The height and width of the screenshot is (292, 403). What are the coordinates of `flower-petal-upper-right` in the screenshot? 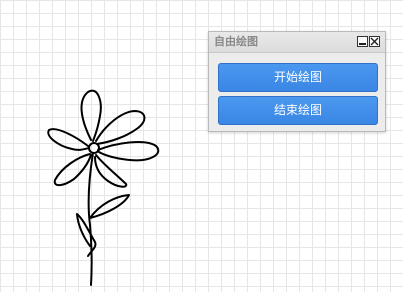 It's located at (120, 127).